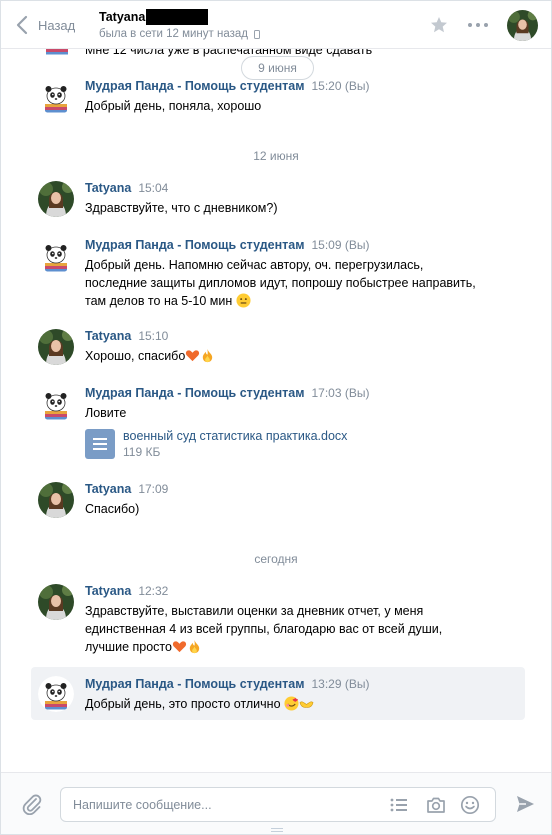 This screenshot has height=835, width=552. Describe the element at coordinates (173, 34) in the screenshot. I see `peer-status: была в сети 12 минут назад` at that location.